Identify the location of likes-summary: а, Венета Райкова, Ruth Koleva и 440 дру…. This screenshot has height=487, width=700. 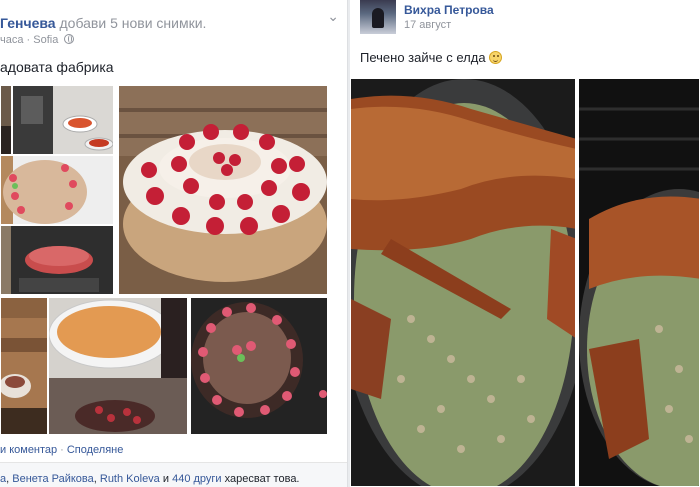
(150, 479).